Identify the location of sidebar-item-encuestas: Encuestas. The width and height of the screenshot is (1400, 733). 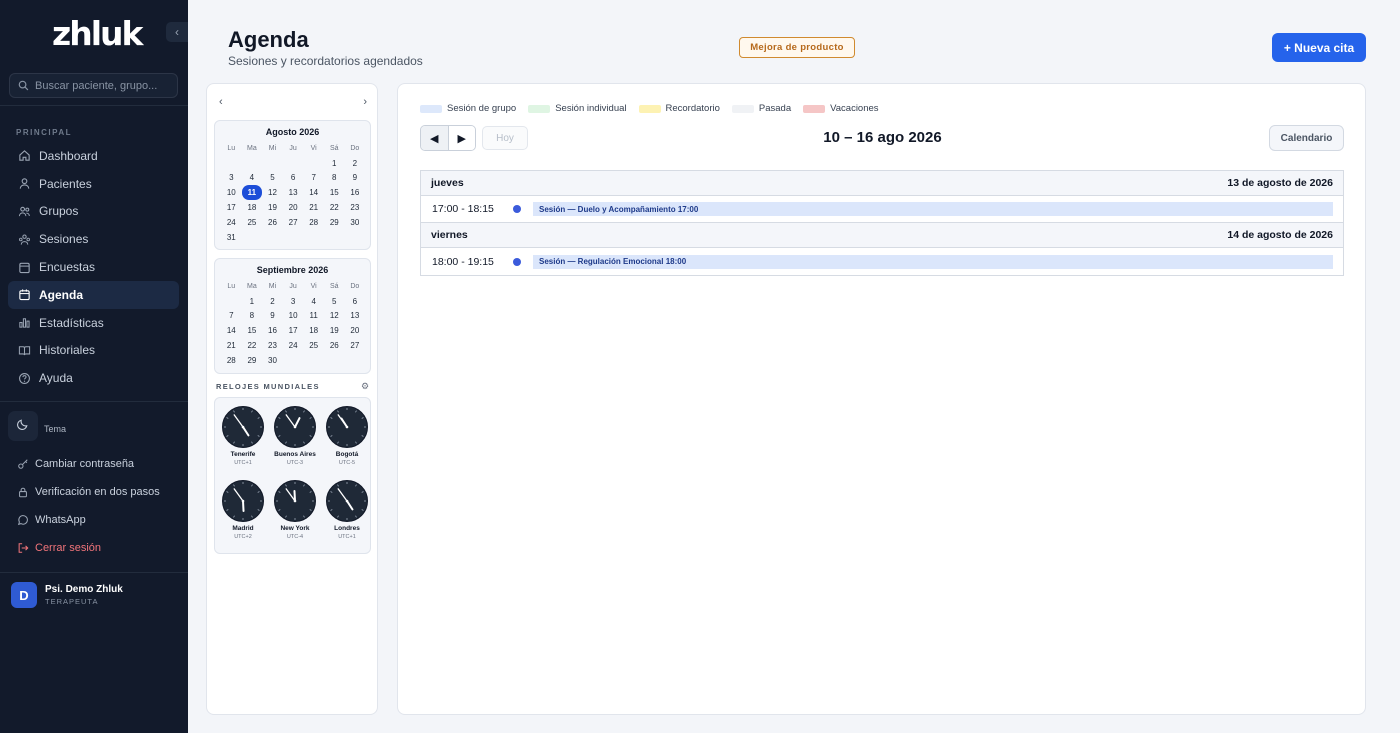
(93, 267).